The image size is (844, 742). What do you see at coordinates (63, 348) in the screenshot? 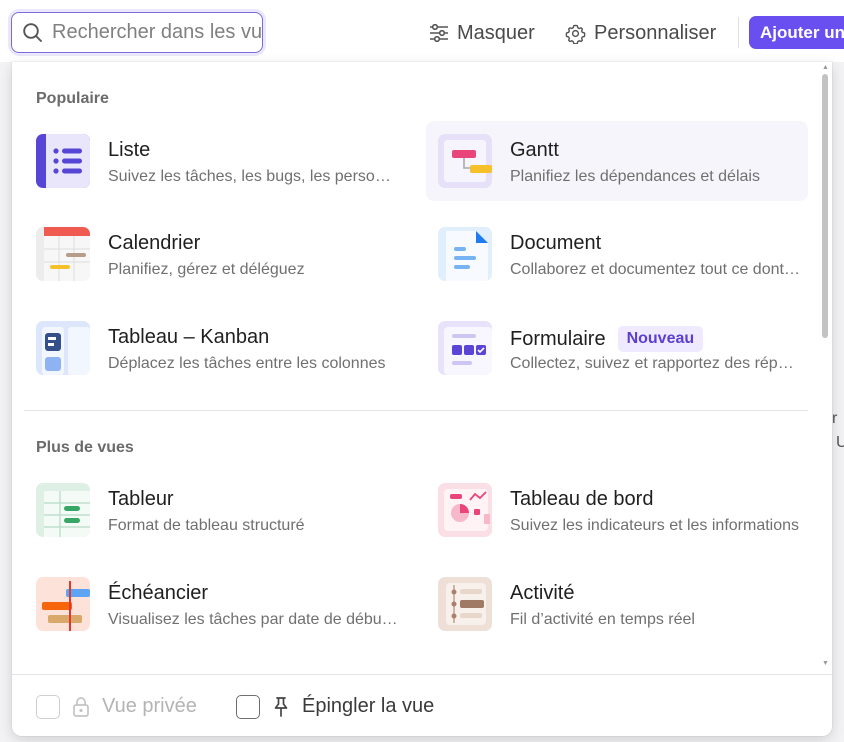
I see `board-view-icon` at bounding box center [63, 348].